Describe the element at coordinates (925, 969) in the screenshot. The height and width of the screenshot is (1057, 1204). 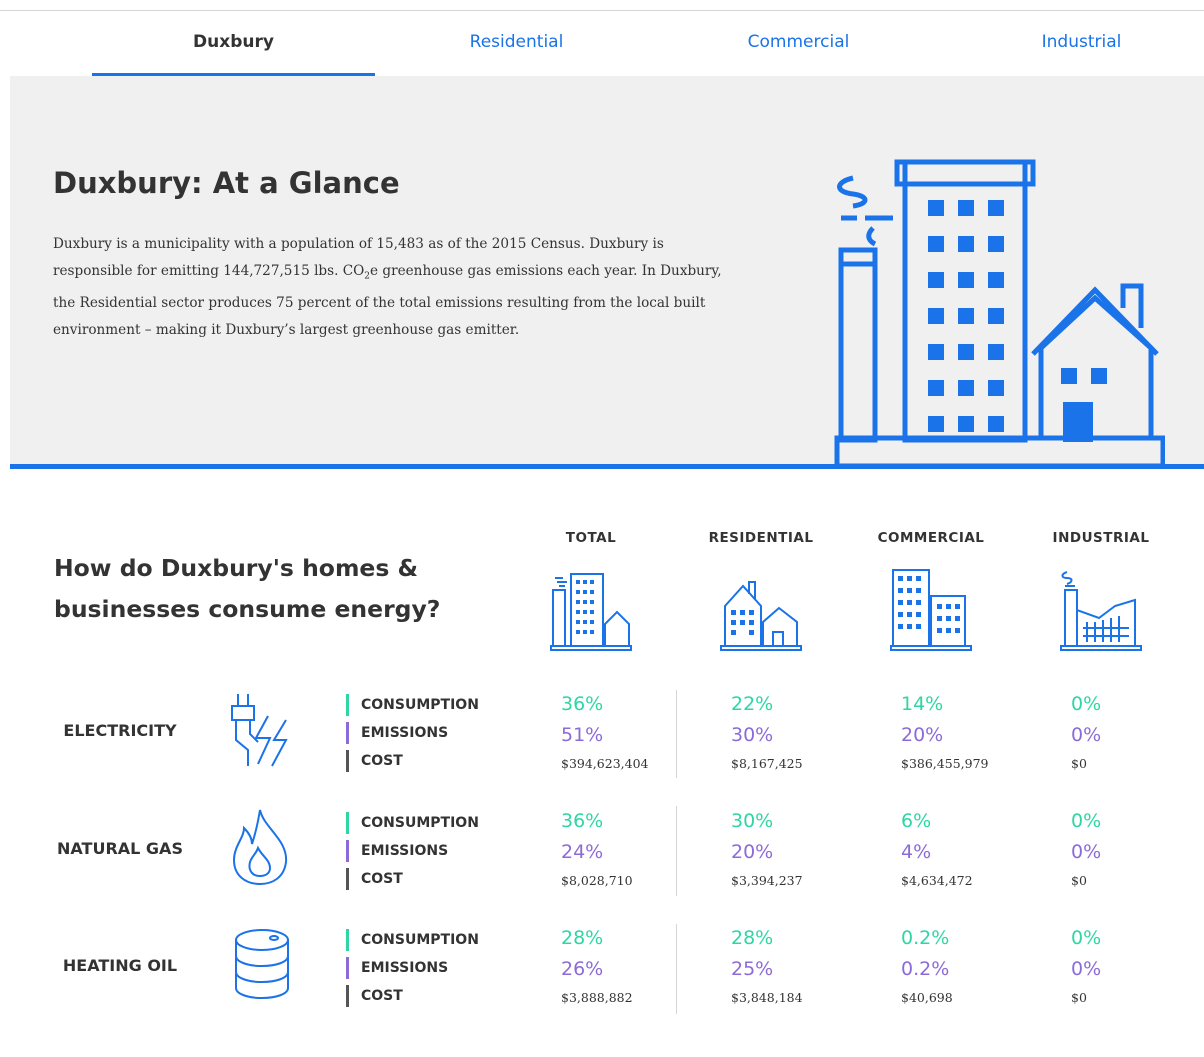
I see `heating-oil-commercial-emissions: 0.2%` at that location.